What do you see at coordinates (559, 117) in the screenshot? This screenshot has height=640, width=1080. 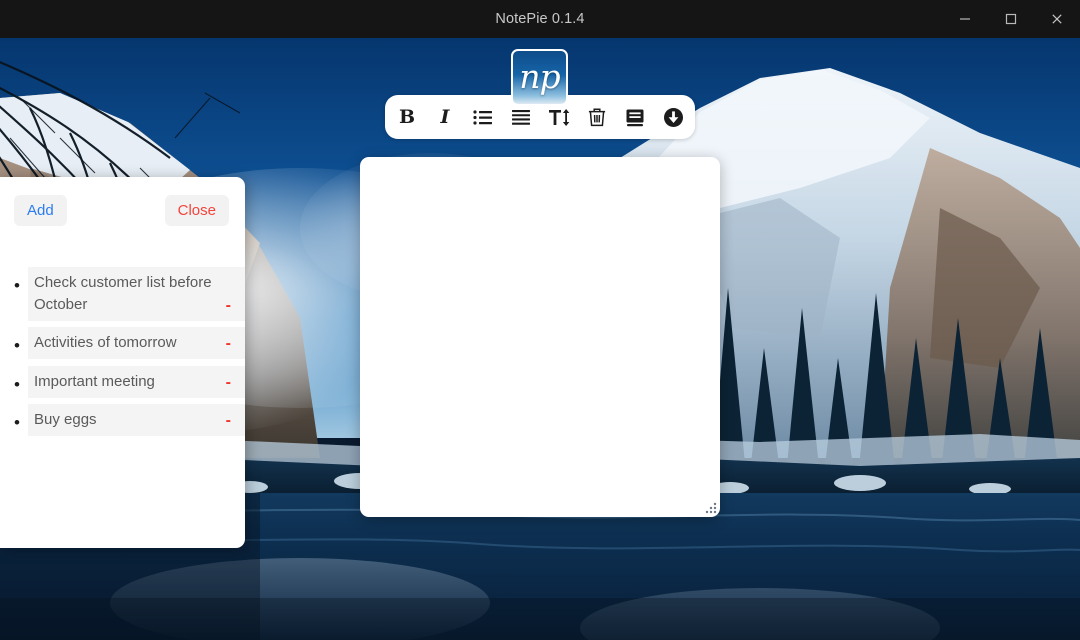 I see `font-size-icon` at bounding box center [559, 117].